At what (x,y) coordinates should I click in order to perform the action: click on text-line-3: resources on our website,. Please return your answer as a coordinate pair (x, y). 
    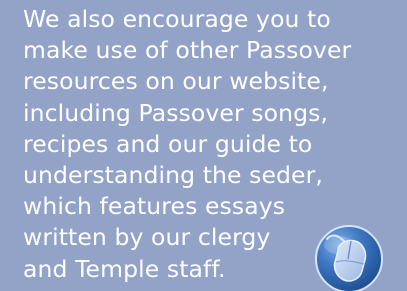
    Looking at the image, I should click on (176, 81).